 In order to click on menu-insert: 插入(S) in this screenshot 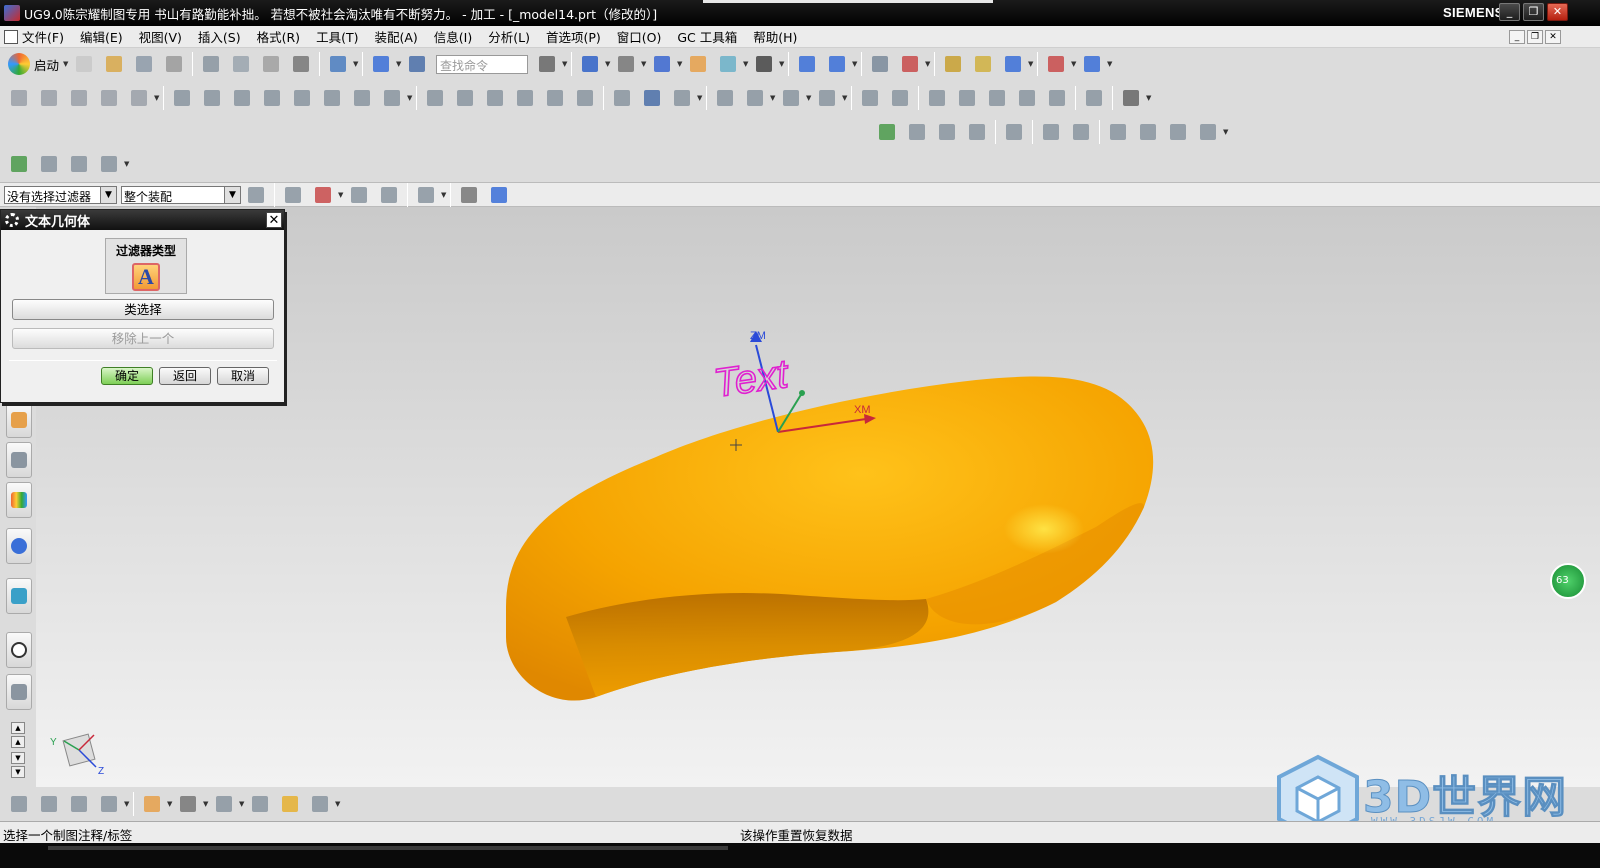, I will do `click(219, 36)`.